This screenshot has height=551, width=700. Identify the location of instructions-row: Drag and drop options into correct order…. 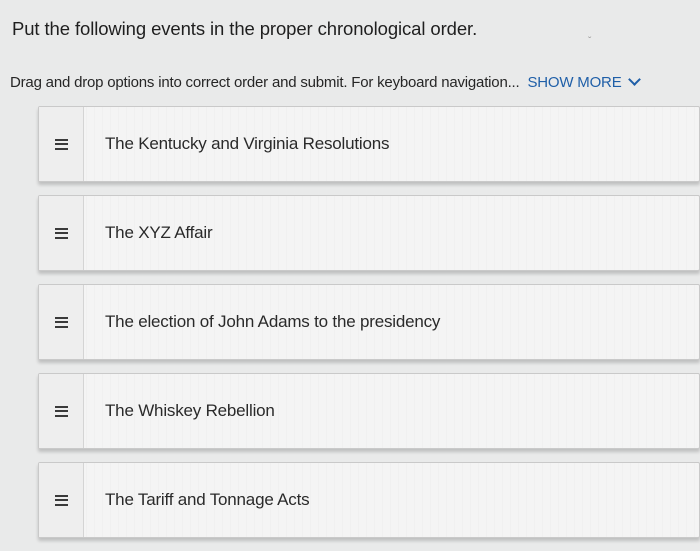
(325, 82).